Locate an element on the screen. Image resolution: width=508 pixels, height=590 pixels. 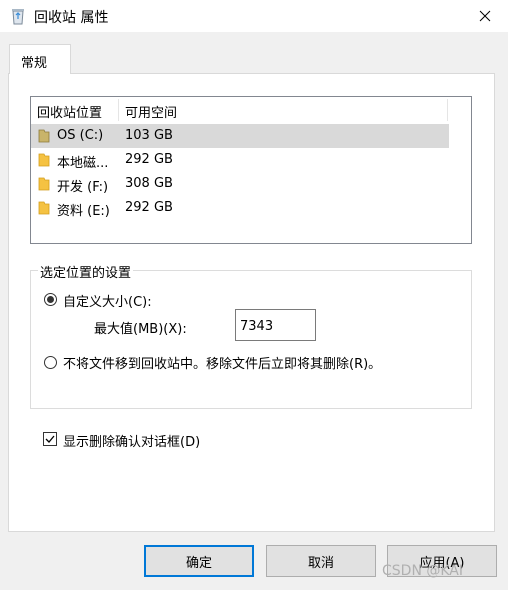
custom-size-label: 自定义大小(C): is located at coordinates (107, 300).